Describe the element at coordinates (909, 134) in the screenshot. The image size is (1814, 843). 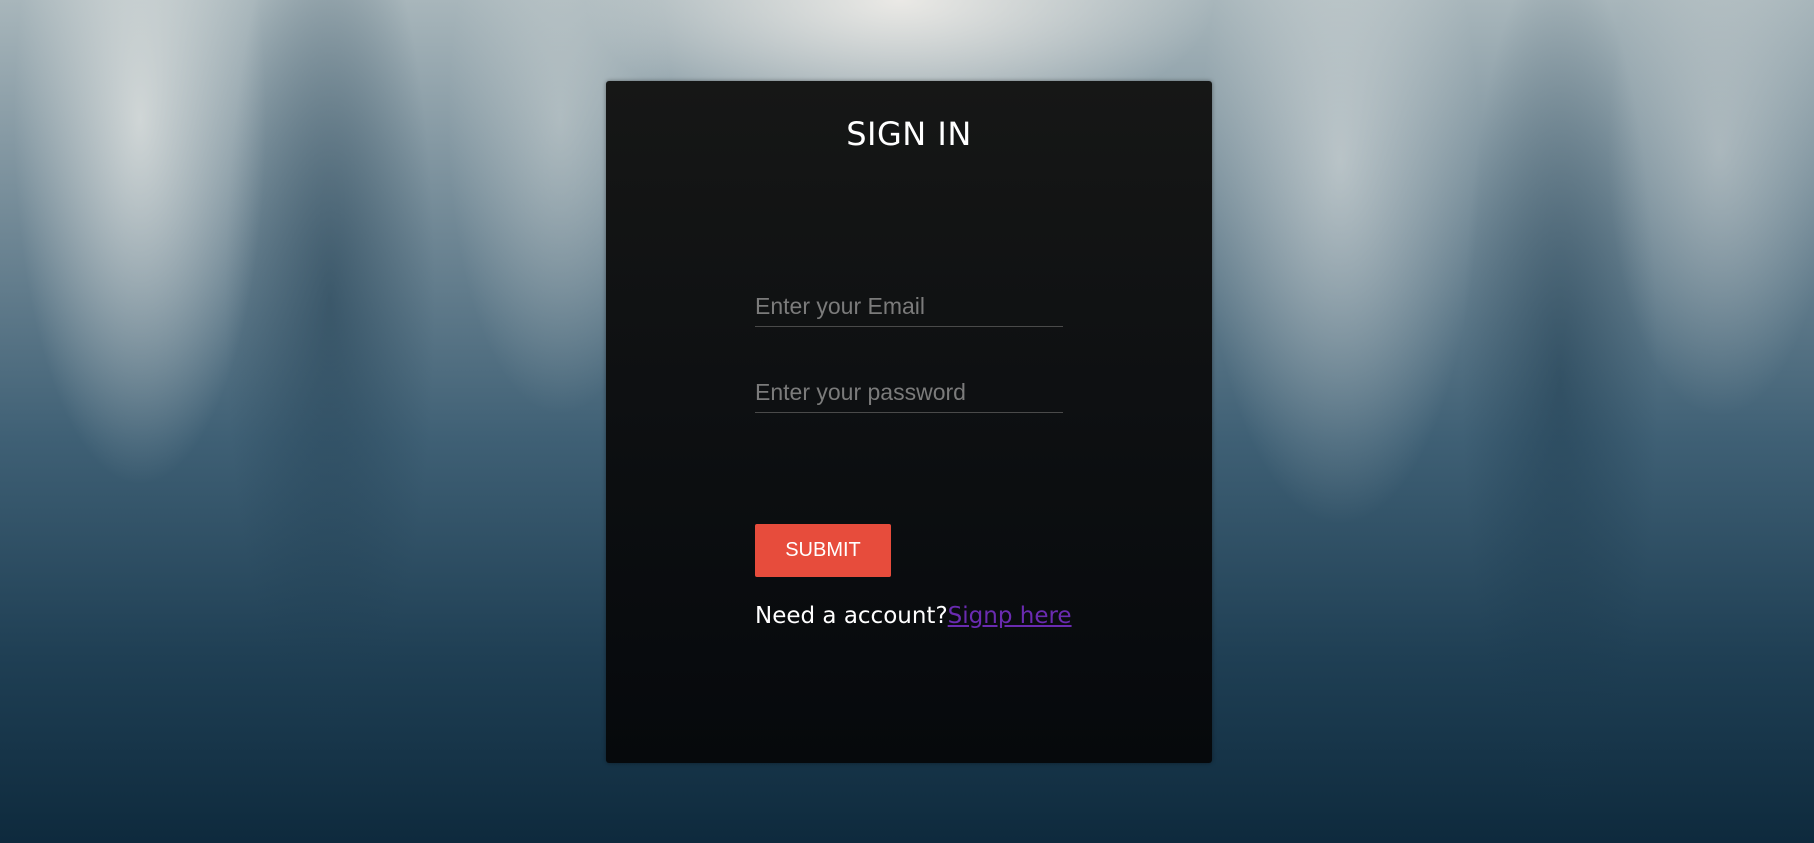
I see `page-title: SIGN IN` at that location.